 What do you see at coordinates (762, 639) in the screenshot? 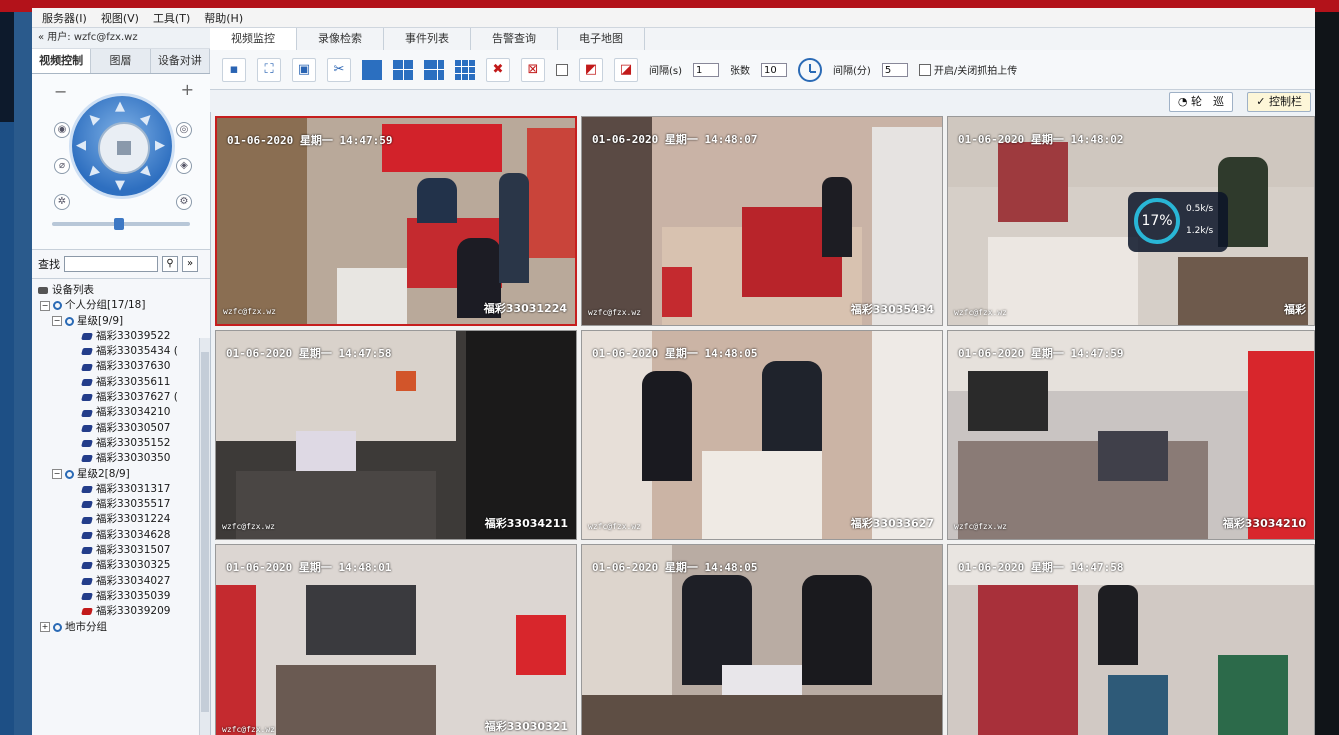
I see `video-cell: 01-06-2020 星期一 14:48:05` at bounding box center [762, 639].